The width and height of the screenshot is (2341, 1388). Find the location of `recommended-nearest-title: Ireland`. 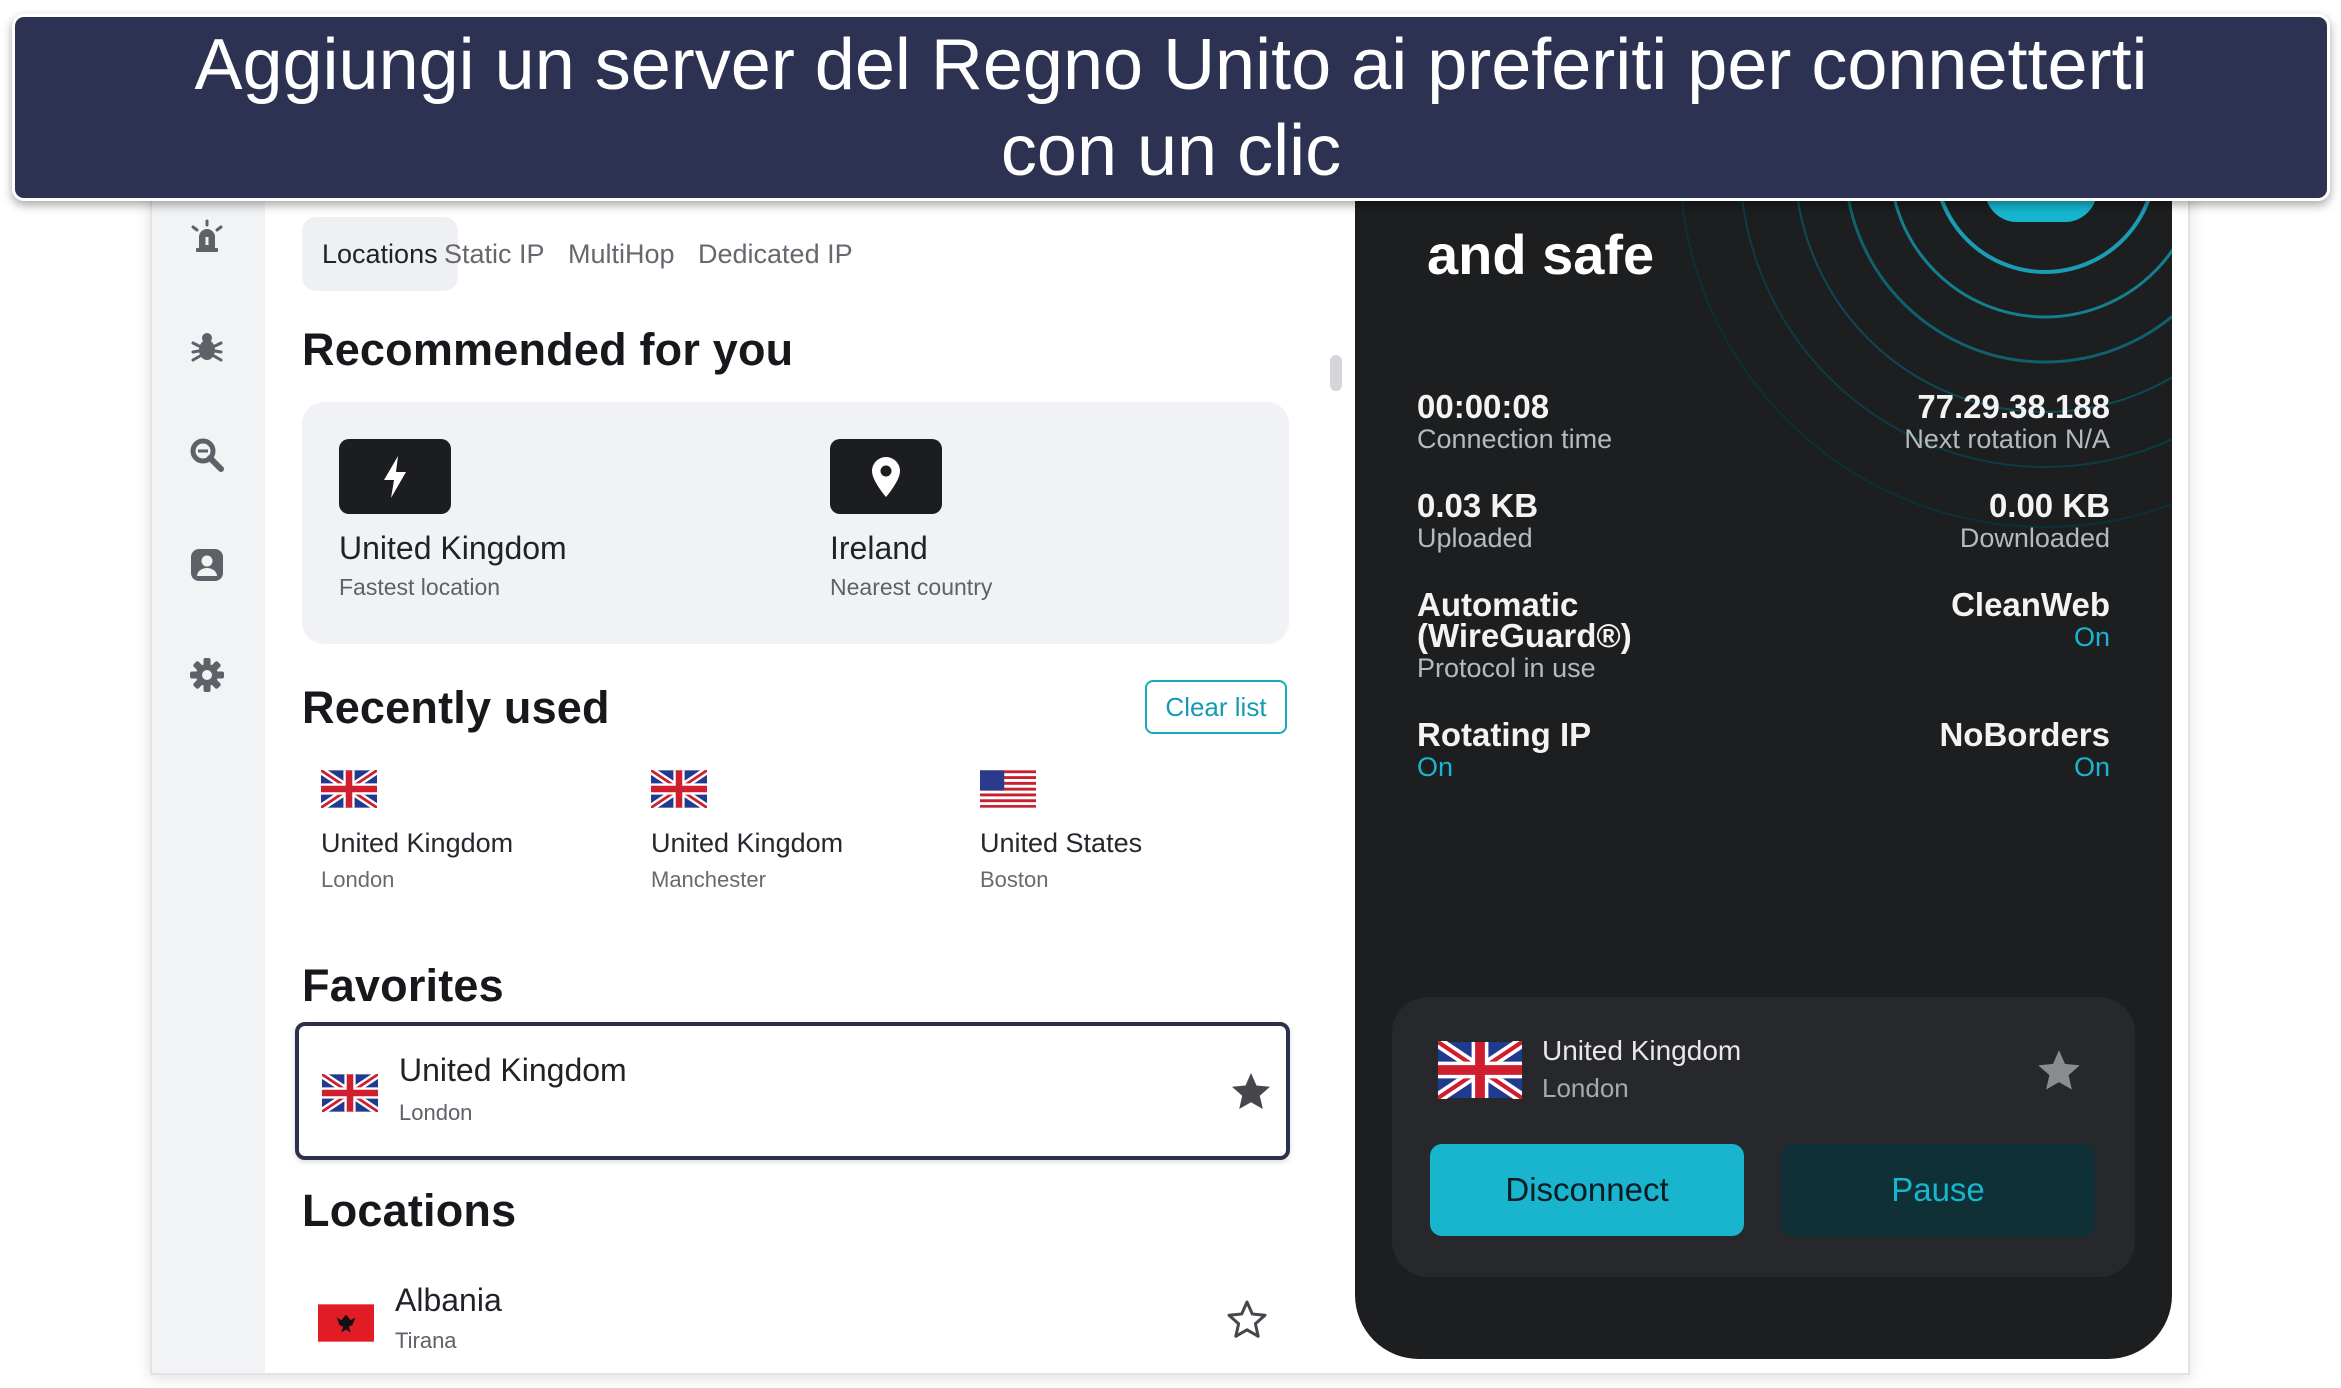

recommended-nearest-title: Ireland is located at coordinates (879, 548).